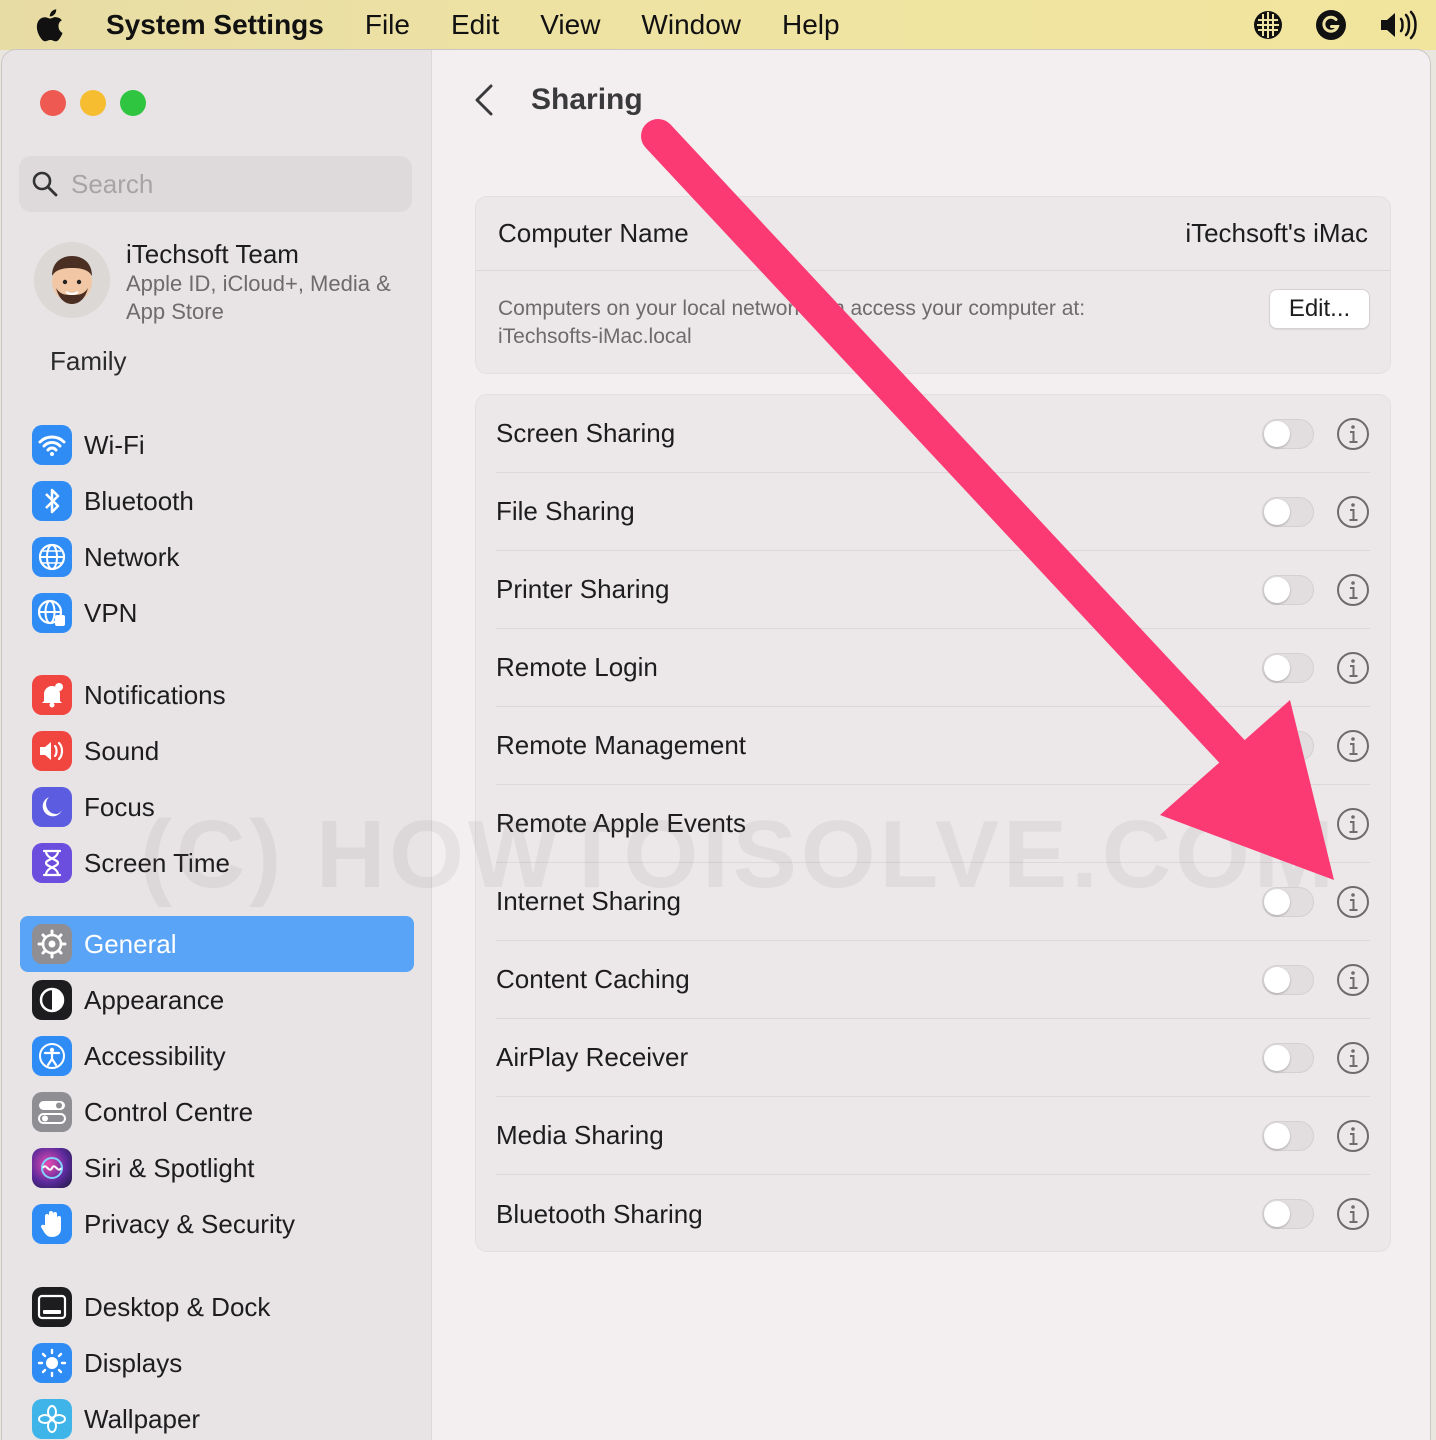  Describe the element at coordinates (1288, 745) in the screenshot. I see `remote-management-toggle` at that location.